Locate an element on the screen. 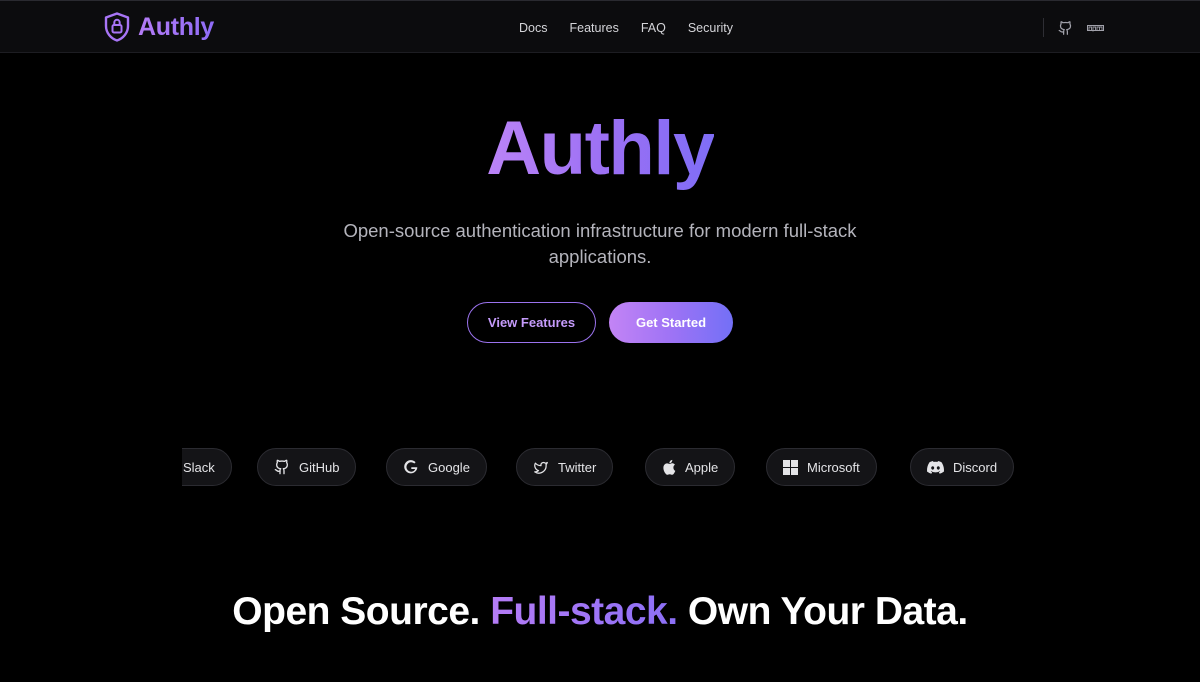 Image resolution: width=1200 pixels, height=682 pixels. provider-chip-github: GitHub is located at coordinates (307, 467).